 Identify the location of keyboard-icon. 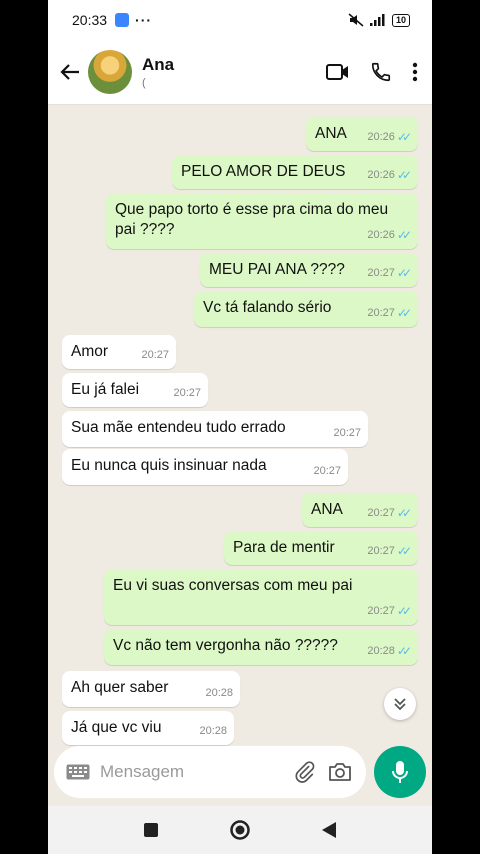
(78, 772).